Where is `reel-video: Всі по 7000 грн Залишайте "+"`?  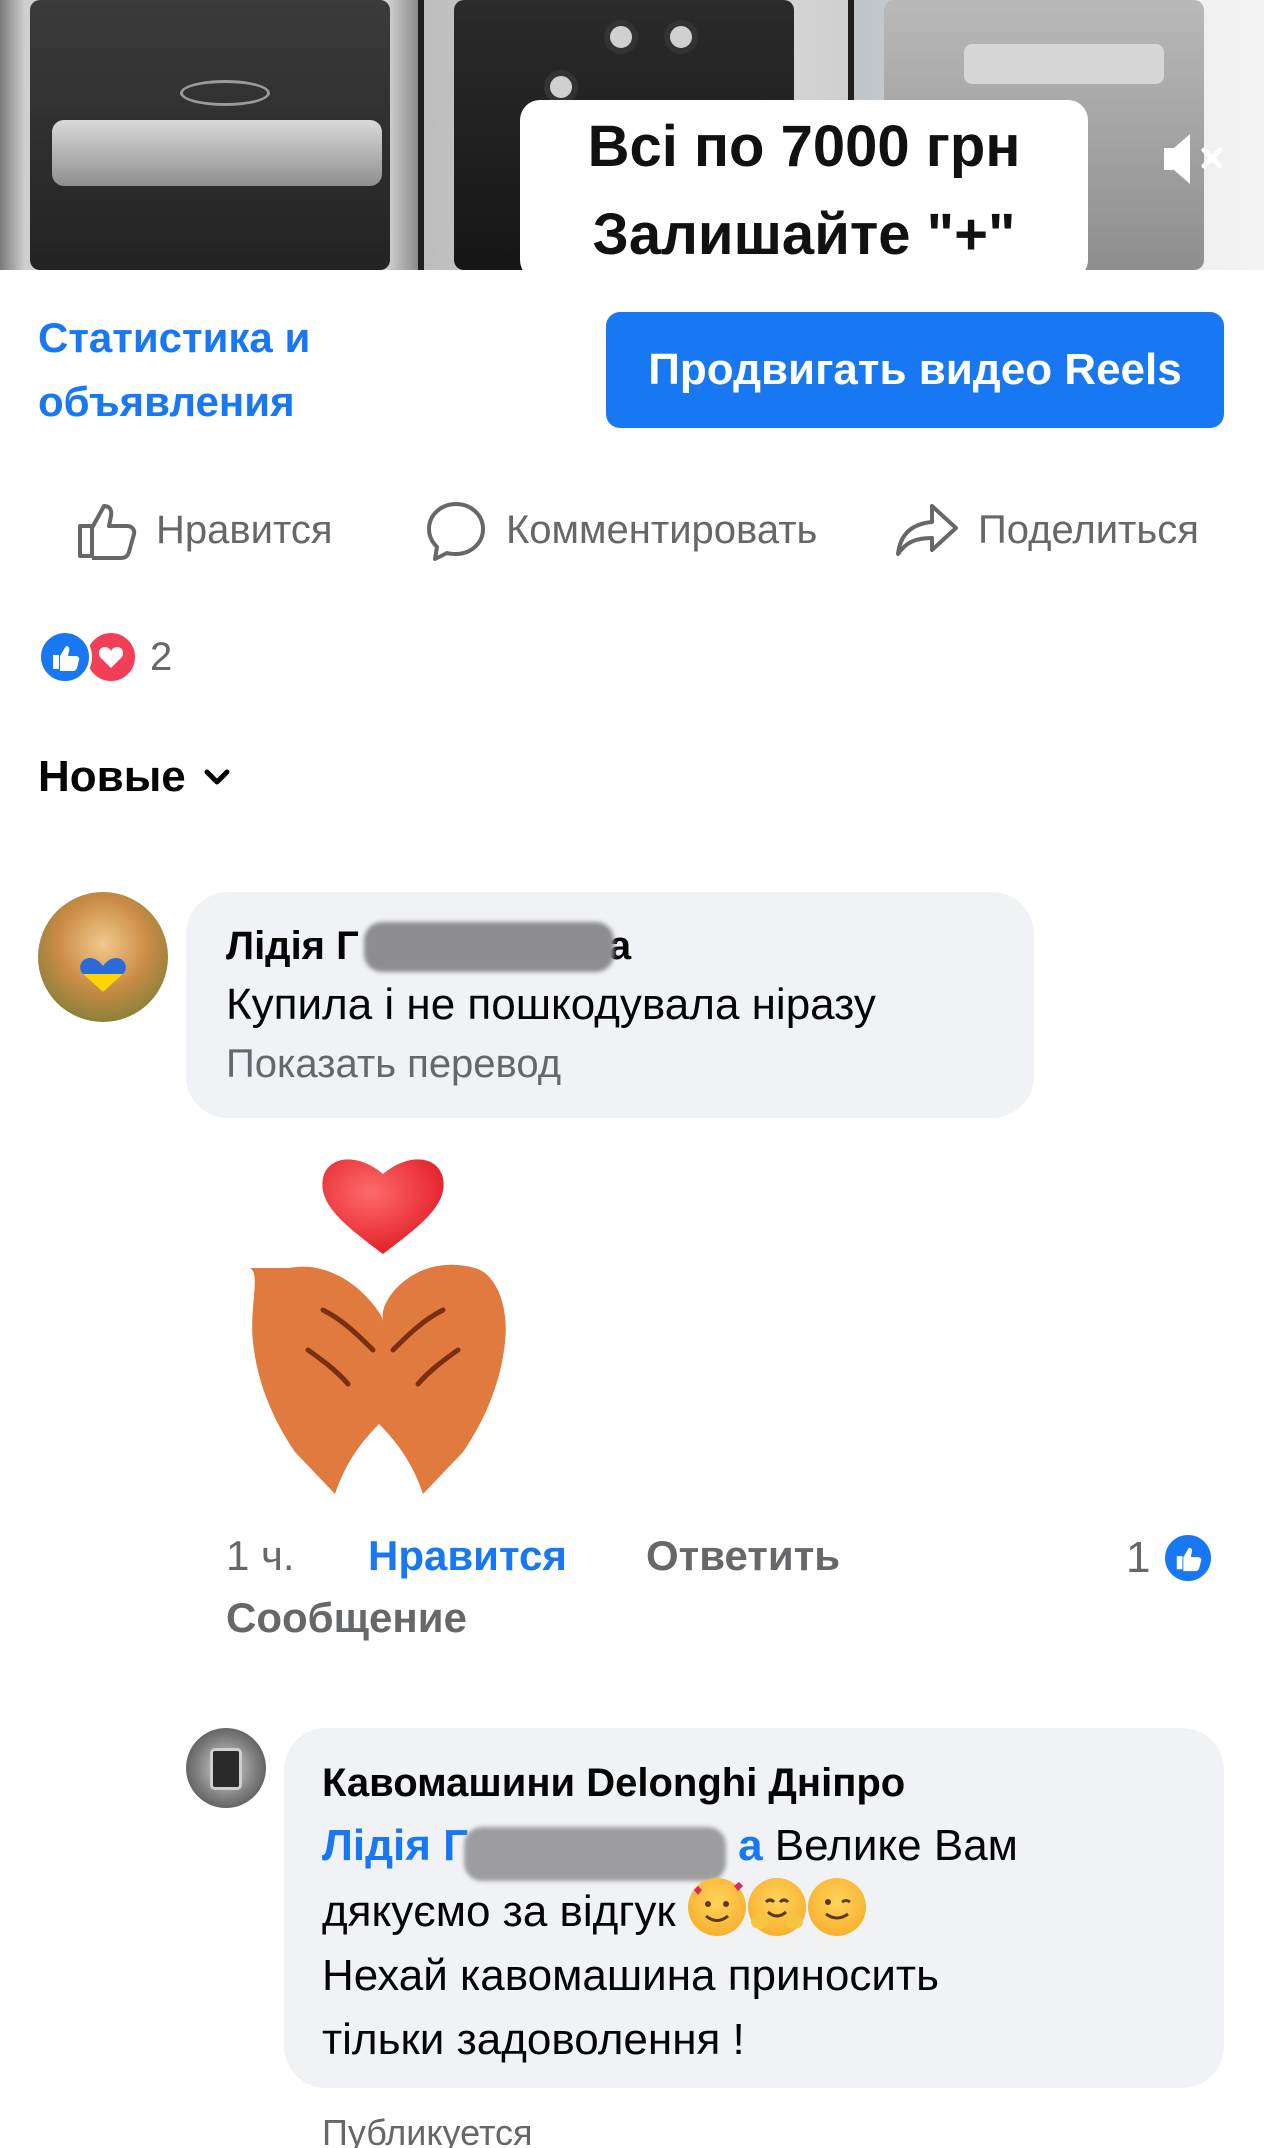
reel-video: Всі по 7000 грн Залишайте "+" is located at coordinates (632, 135).